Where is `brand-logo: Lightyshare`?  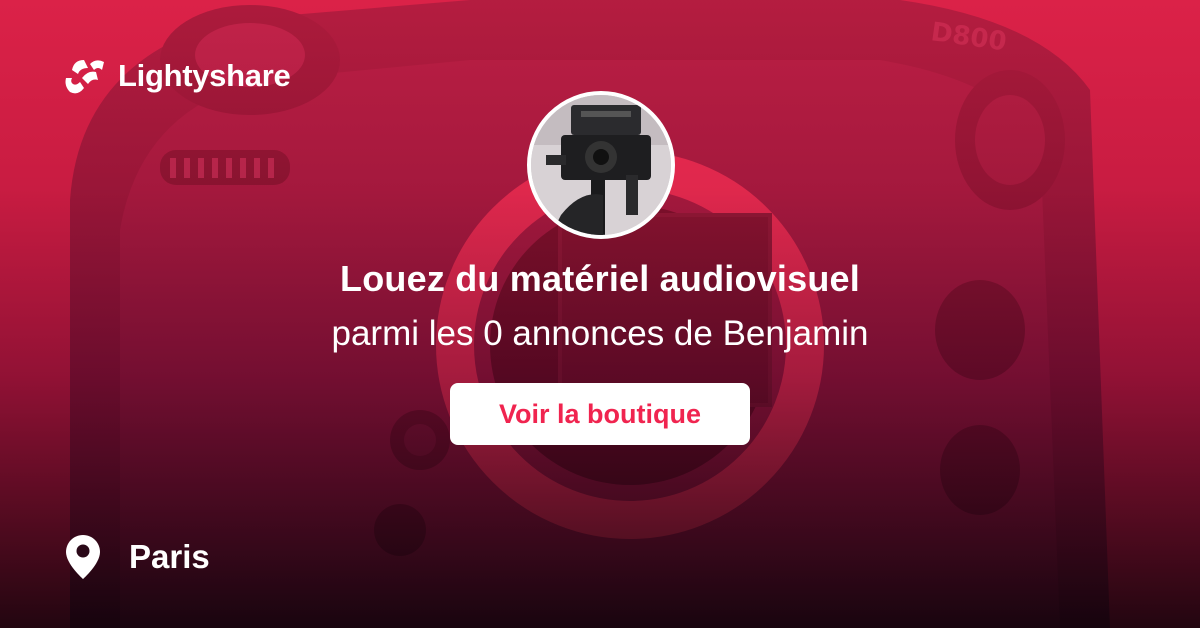 brand-logo: Lightyshare is located at coordinates (176, 76).